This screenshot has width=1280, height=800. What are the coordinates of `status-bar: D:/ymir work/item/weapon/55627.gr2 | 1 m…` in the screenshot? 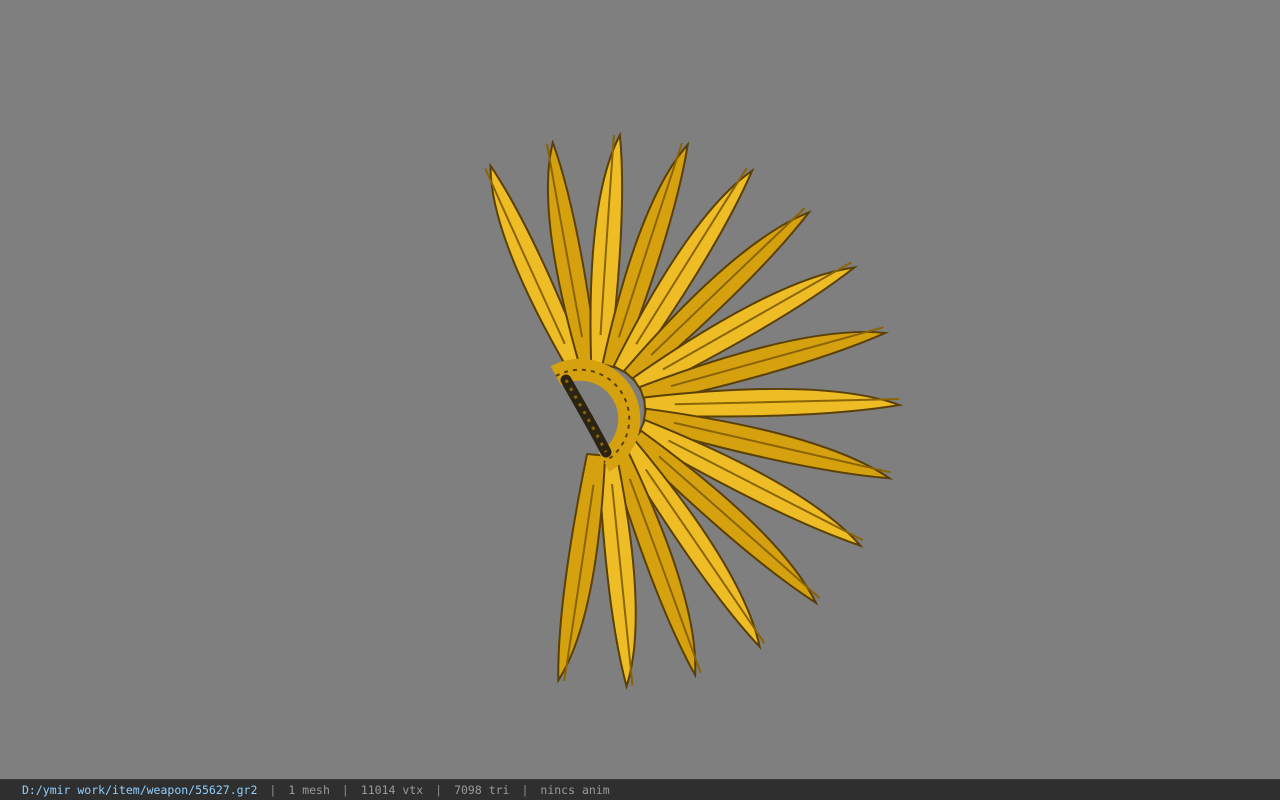 It's located at (640, 789).